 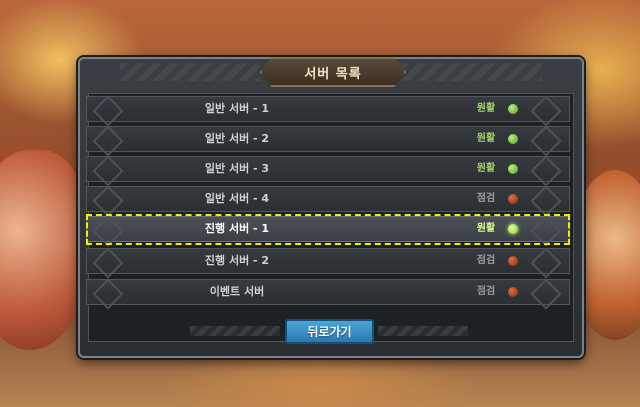 I want to click on title-plate: 서버 목록, so click(x=333, y=72).